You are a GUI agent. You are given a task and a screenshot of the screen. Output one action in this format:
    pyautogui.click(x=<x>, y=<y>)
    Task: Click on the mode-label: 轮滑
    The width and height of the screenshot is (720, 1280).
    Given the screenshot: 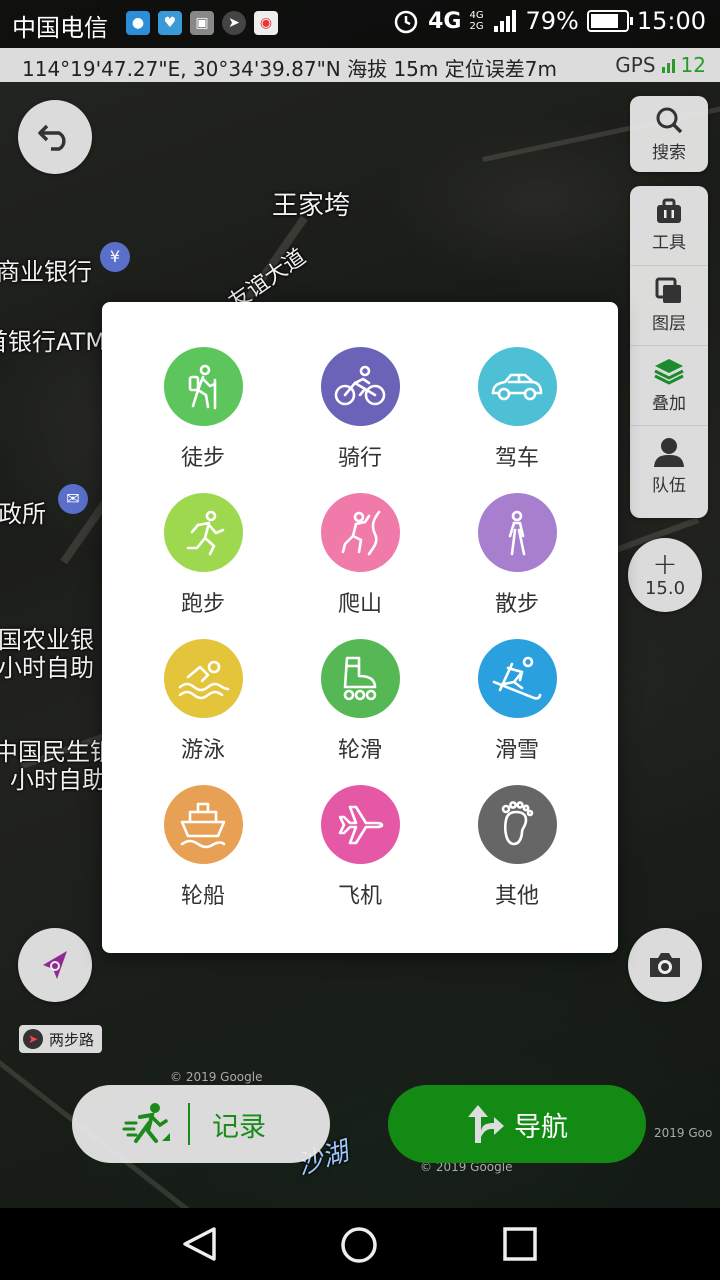 What is the action you would take?
    pyautogui.click(x=359, y=750)
    